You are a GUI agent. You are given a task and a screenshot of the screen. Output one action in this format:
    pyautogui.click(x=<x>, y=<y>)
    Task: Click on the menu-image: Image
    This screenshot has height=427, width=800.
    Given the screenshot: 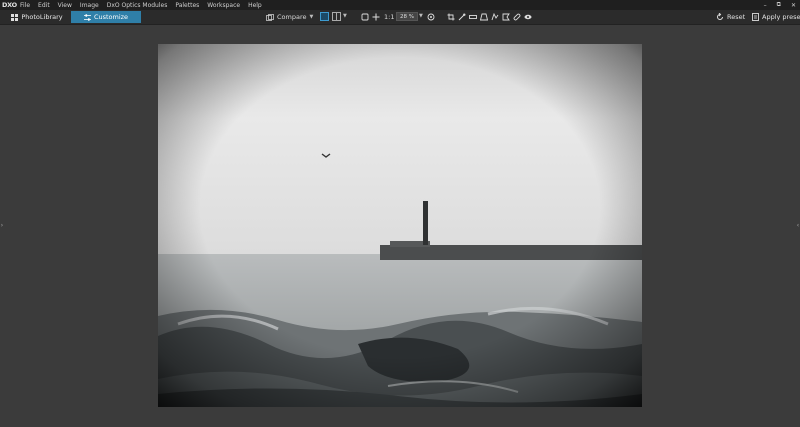 What is the action you would take?
    pyautogui.click(x=89, y=5)
    